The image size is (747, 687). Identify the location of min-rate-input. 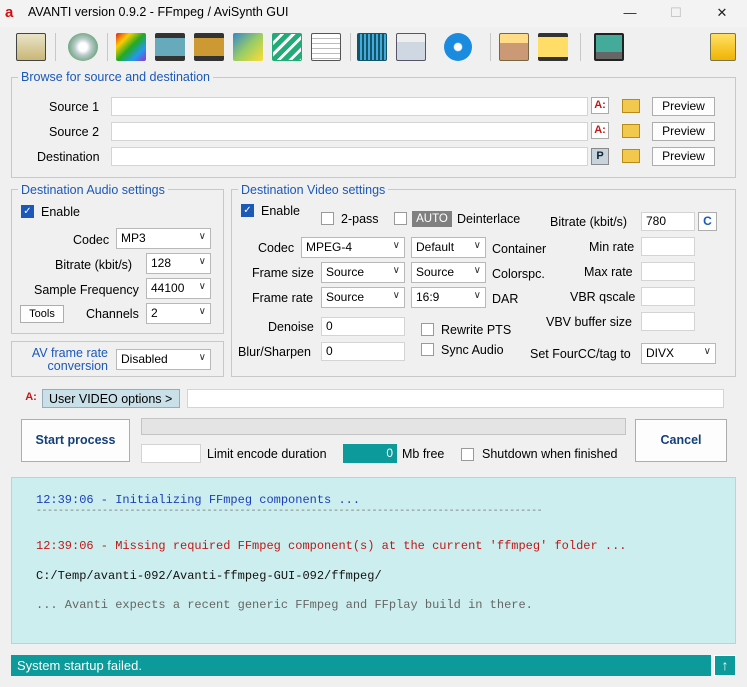
(668, 246).